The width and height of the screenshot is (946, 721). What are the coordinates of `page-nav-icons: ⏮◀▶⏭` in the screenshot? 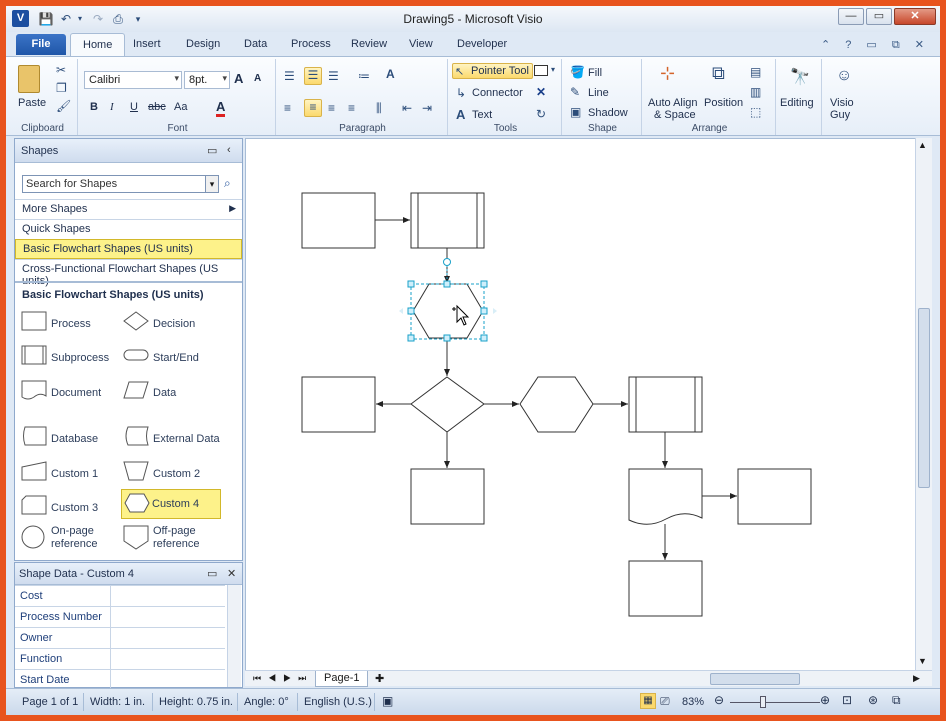 It's located at (283, 678).